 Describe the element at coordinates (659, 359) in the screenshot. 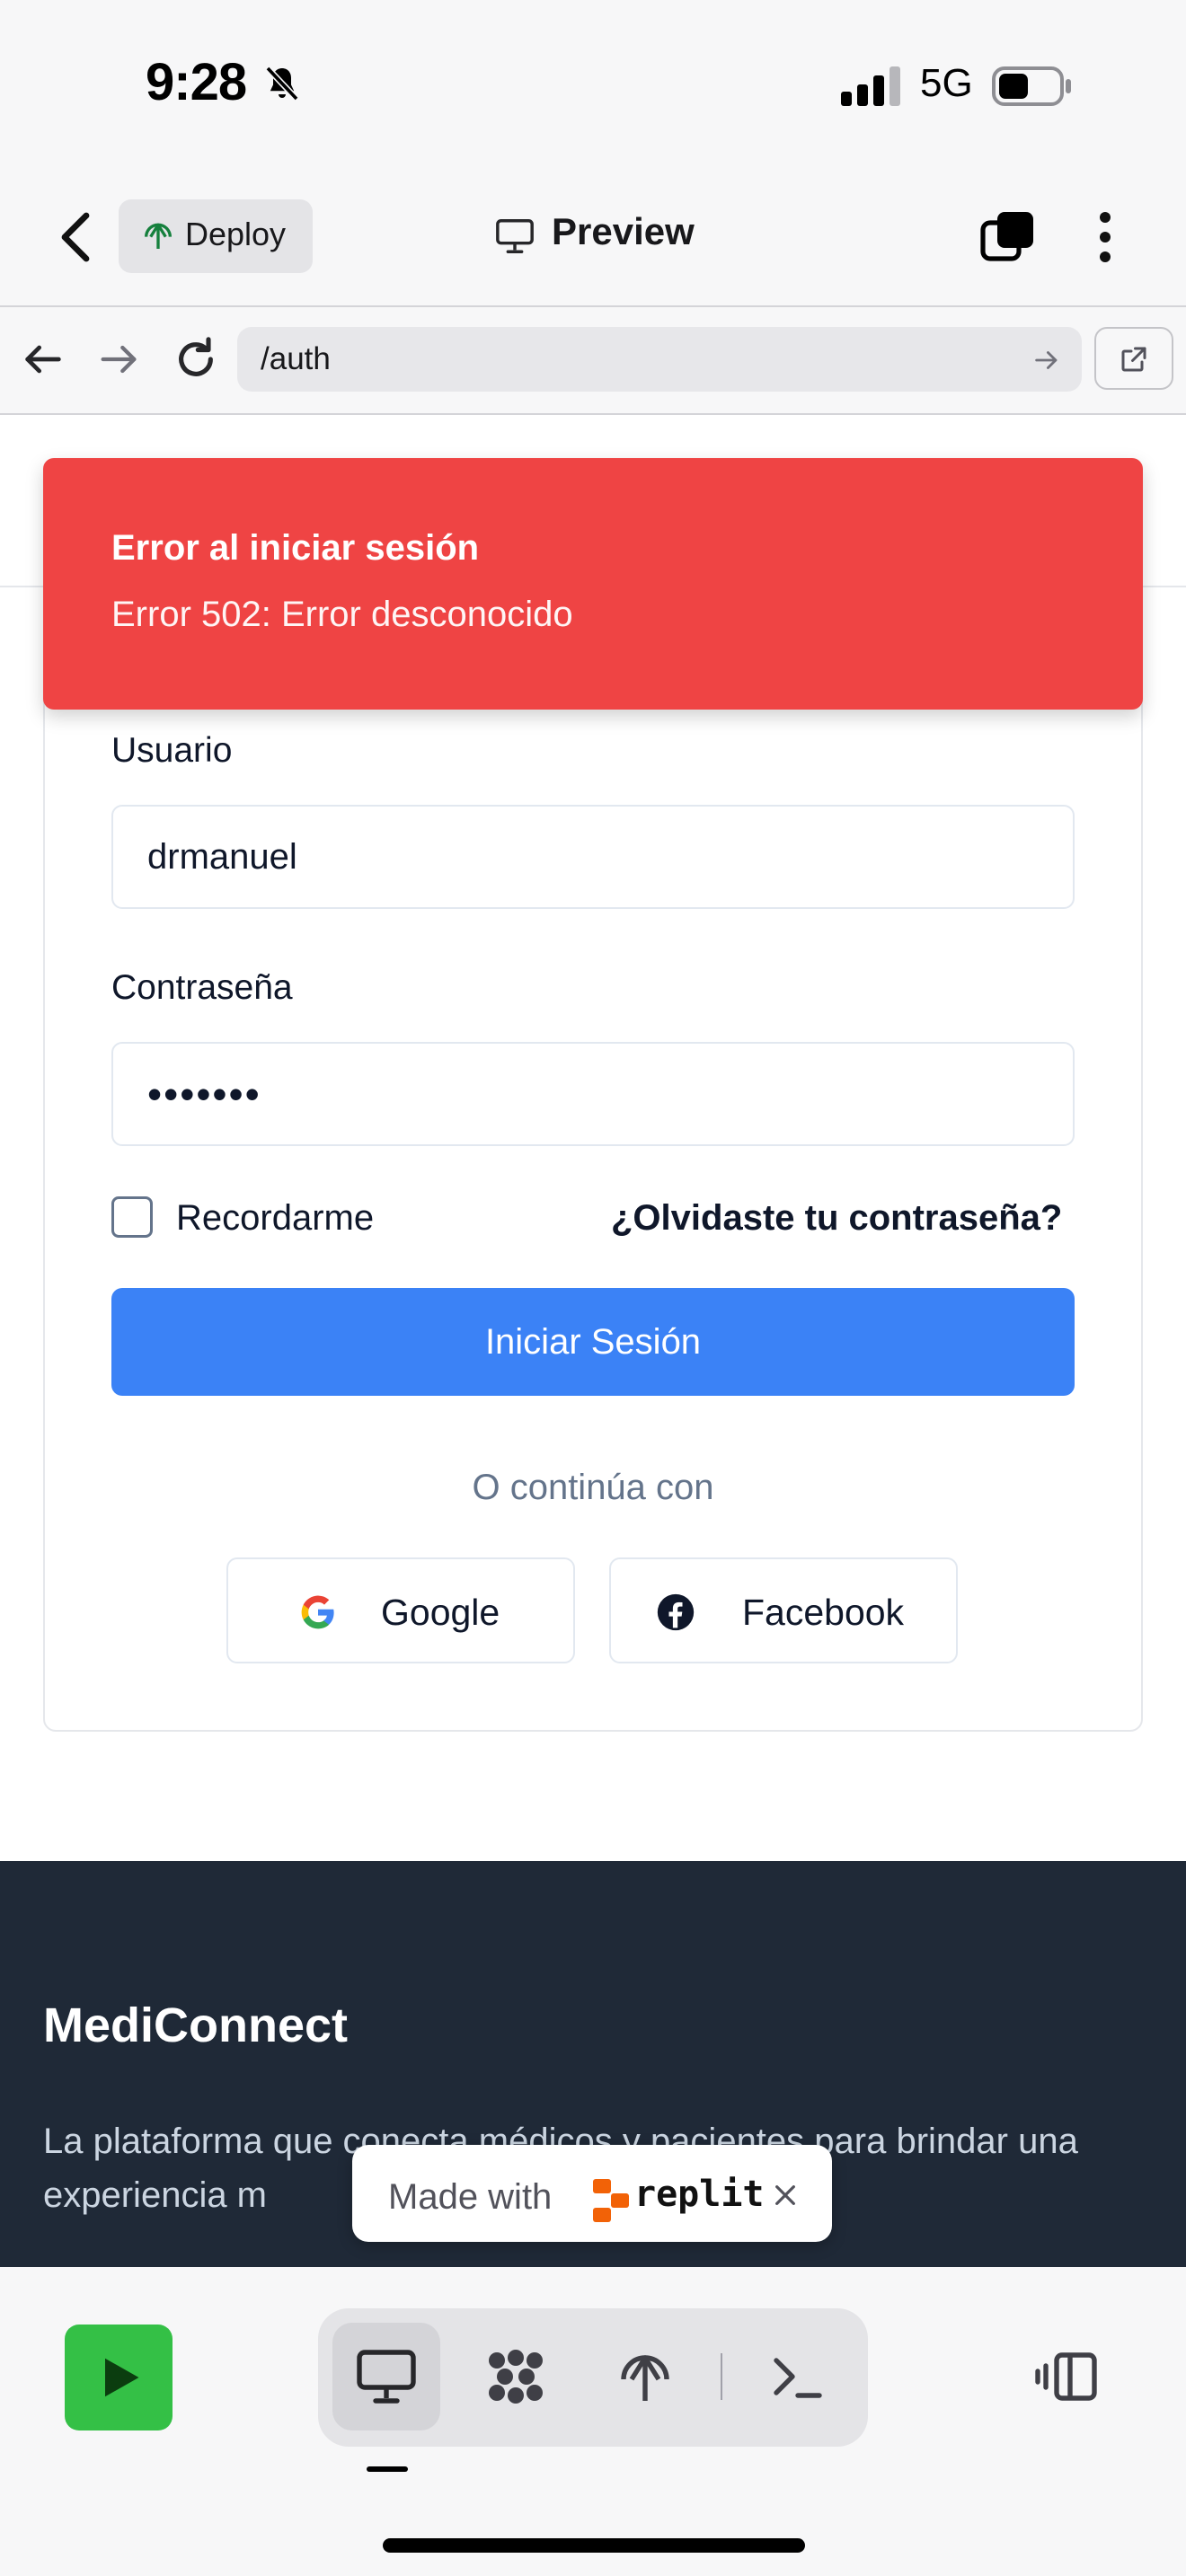

I see `url-field` at that location.